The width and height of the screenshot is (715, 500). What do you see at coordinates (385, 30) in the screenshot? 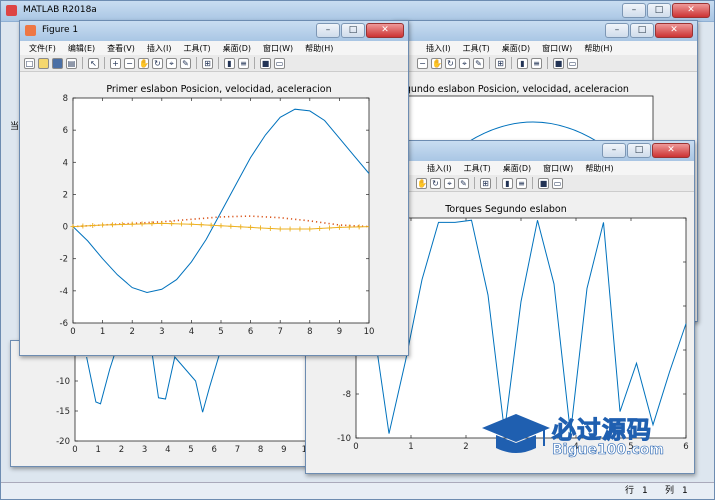
I see `figure1-close-button: ✕` at bounding box center [385, 30].